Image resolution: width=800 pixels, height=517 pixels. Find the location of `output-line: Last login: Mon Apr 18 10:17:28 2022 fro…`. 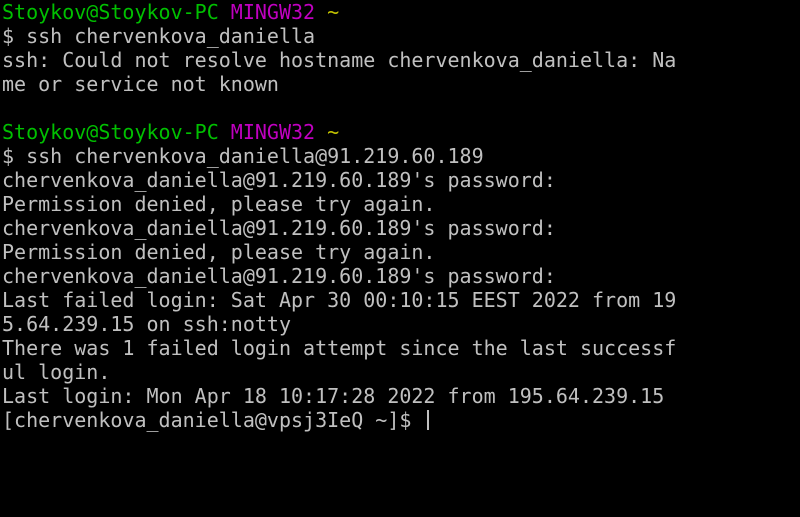

output-line: Last login: Mon Apr 18 10:17:28 2022 fro… is located at coordinates (400, 396).